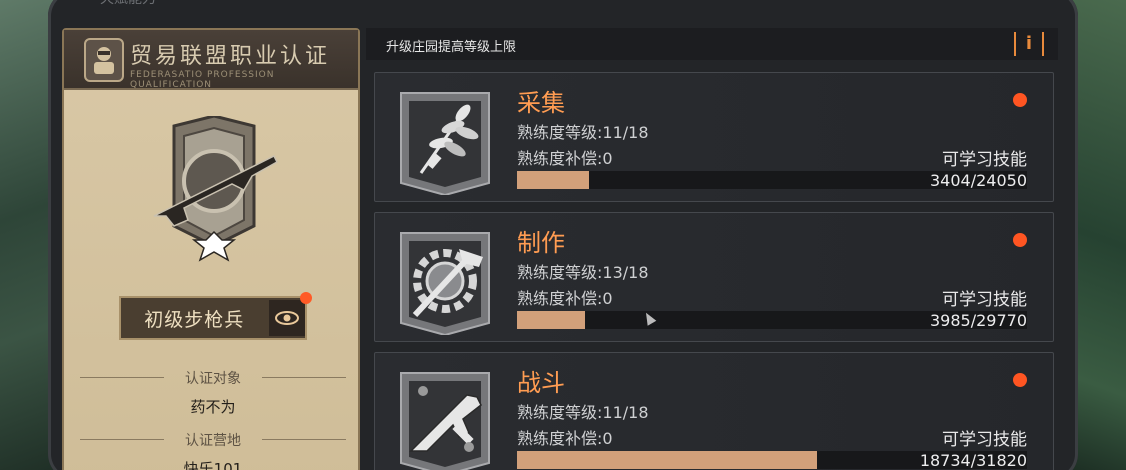 The width and height of the screenshot is (1126, 470). I want to click on rank-title-box: 初级步枪兵, so click(213, 318).